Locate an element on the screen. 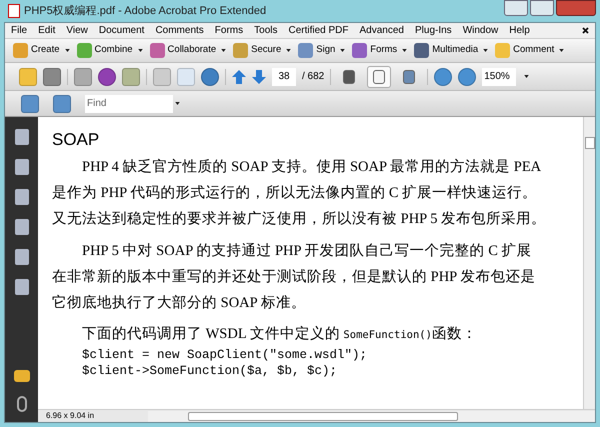 The width and height of the screenshot is (600, 427). menu-item: File is located at coordinates (19, 30).